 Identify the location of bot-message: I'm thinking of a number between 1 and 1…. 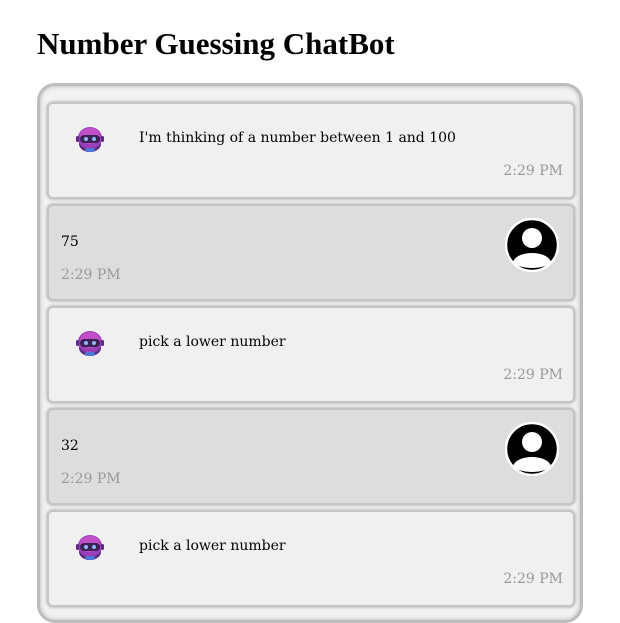
(311, 150).